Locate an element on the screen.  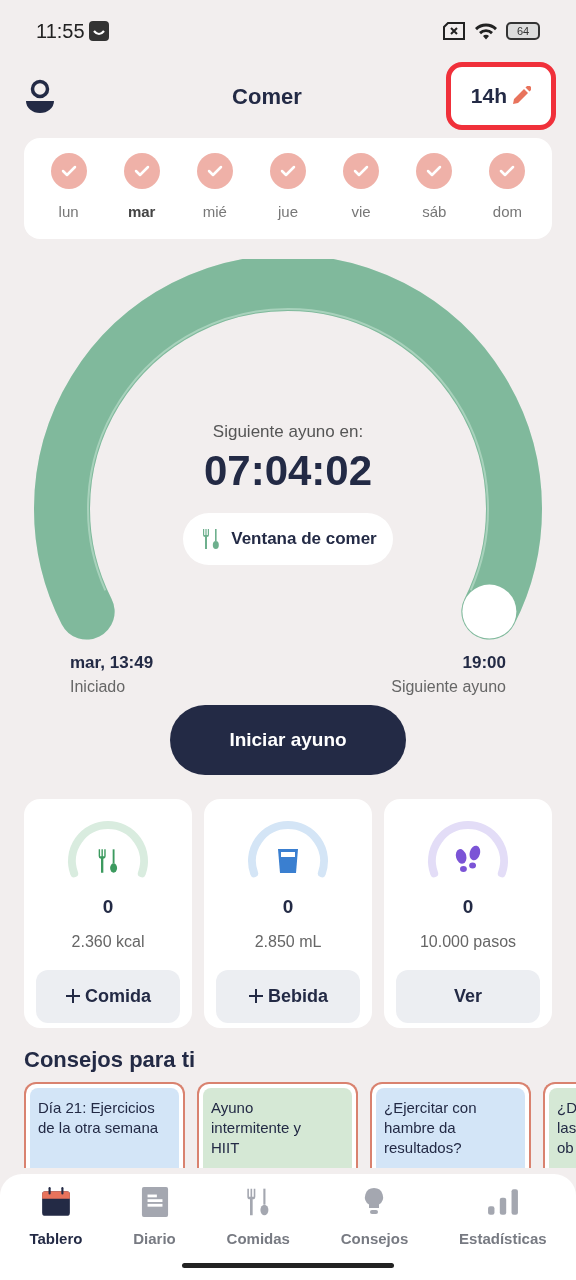
start-time: mar, 13:49 is located at coordinates (112, 662).